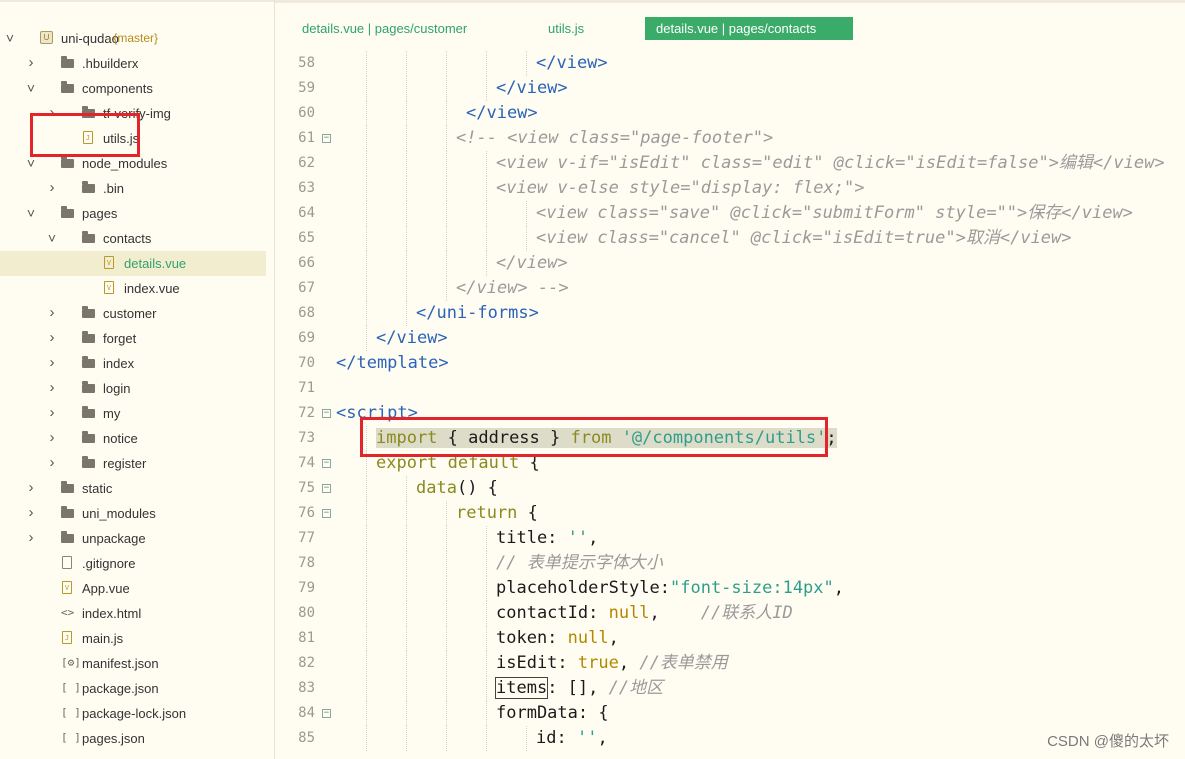  What do you see at coordinates (133, 613) in the screenshot?
I see `tree-item: <> index.html` at bounding box center [133, 613].